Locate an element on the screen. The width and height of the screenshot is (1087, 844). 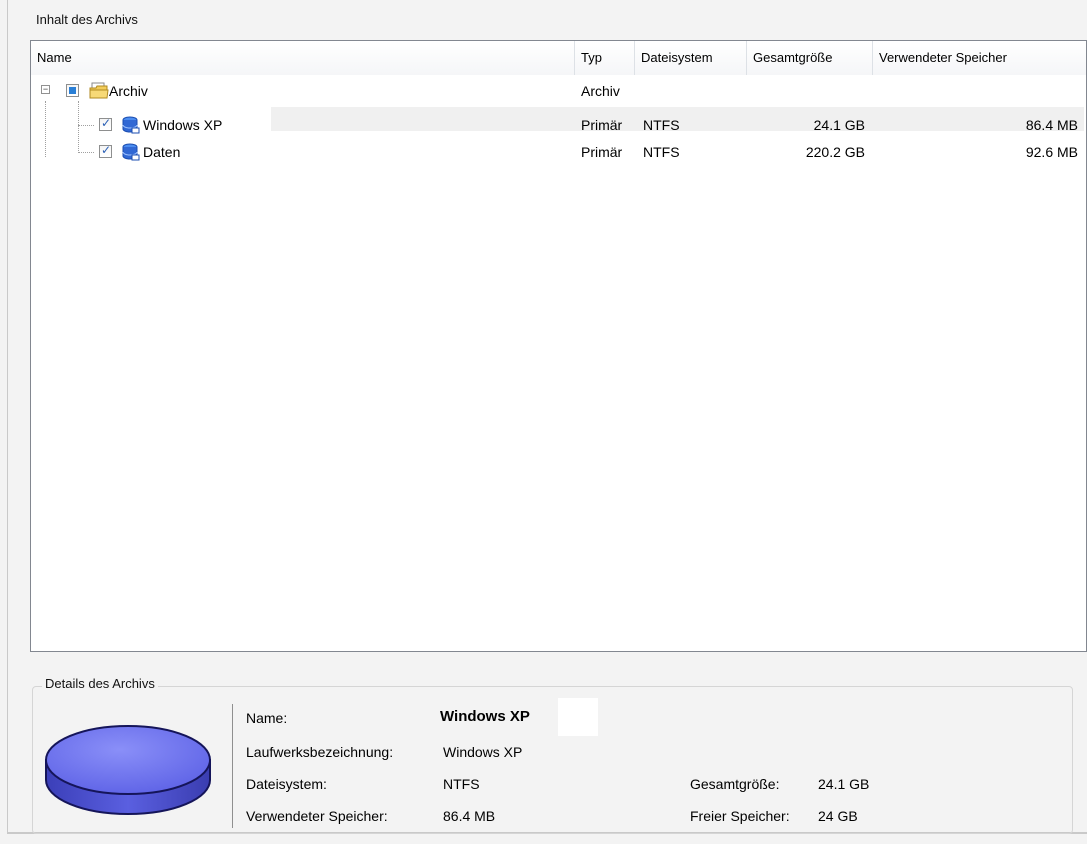
tree-row-name: Windows XP is located at coordinates (183, 125).